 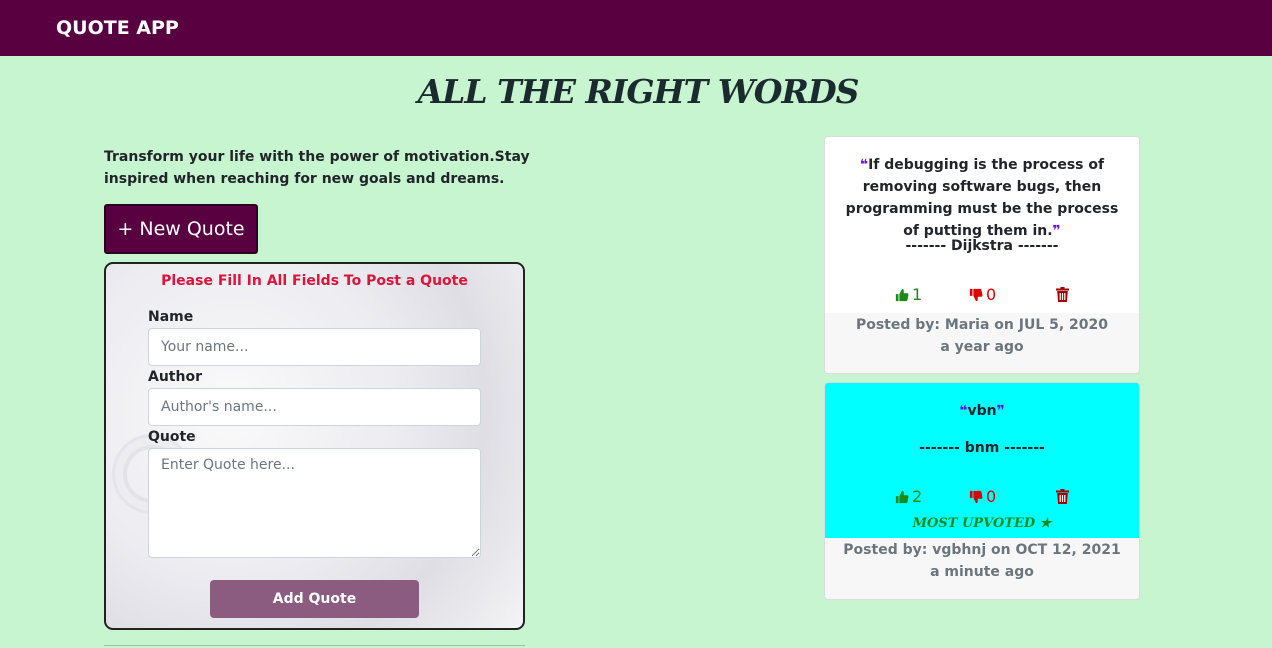 I want to click on quote-text: ❝vbn❞, so click(x=982, y=411).